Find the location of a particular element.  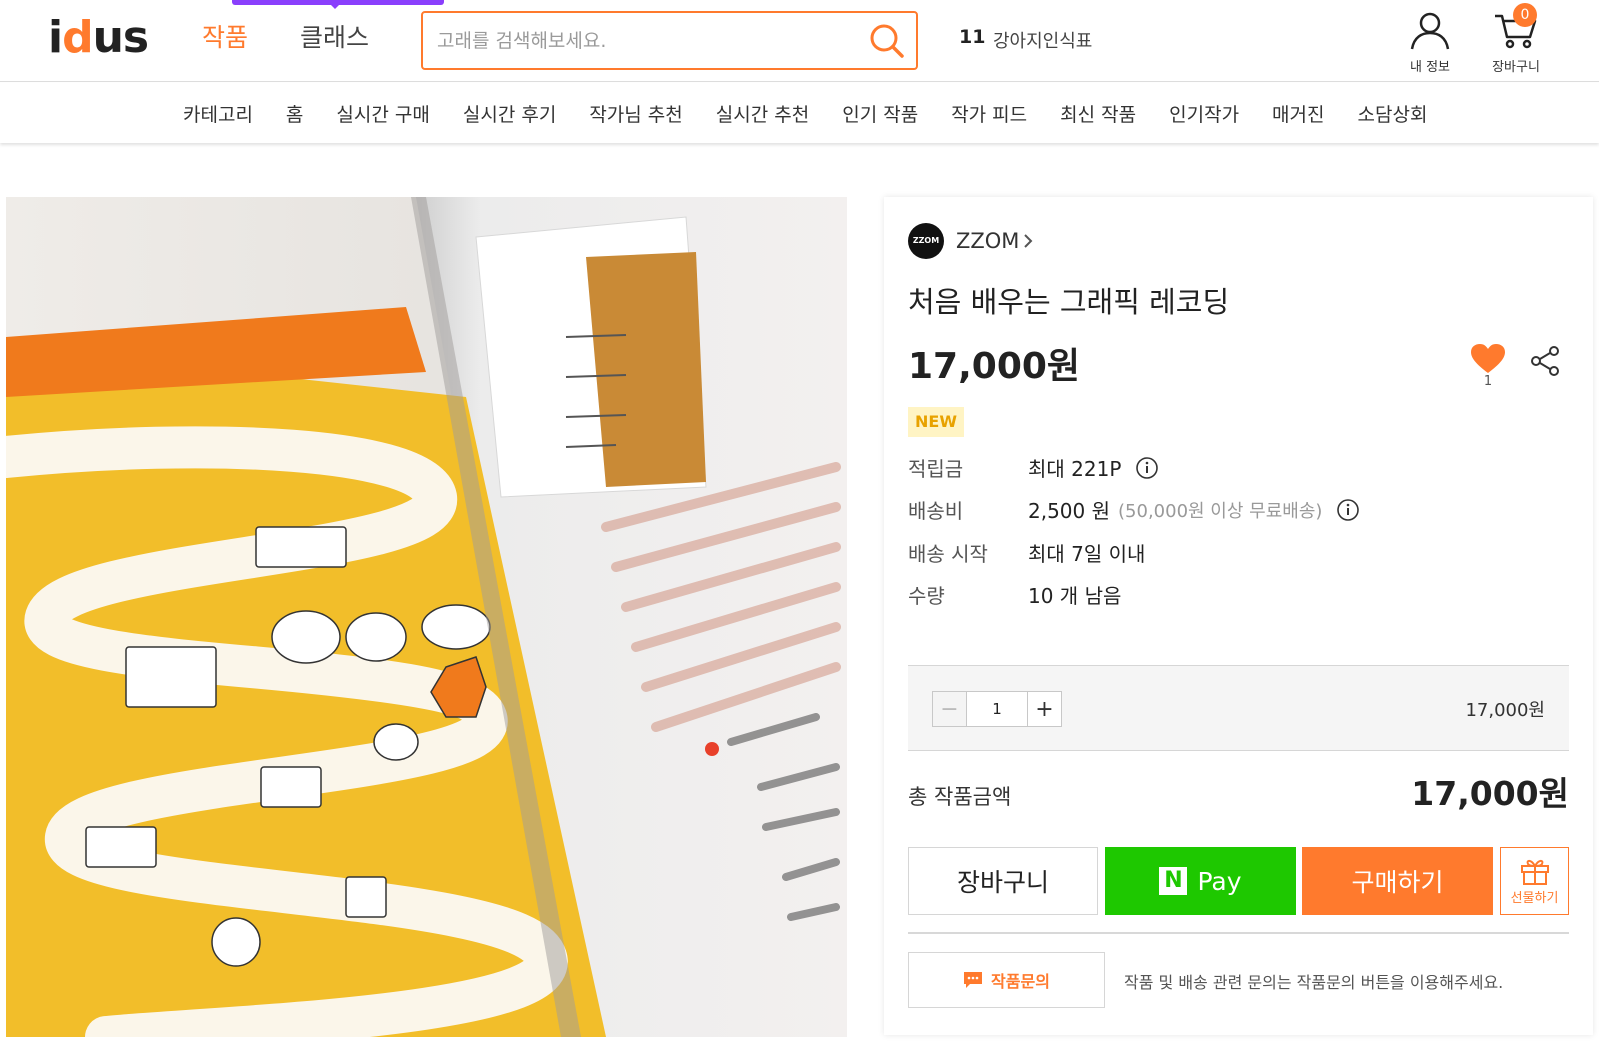

quantity-stepper: − 1 + is located at coordinates (997, 709).